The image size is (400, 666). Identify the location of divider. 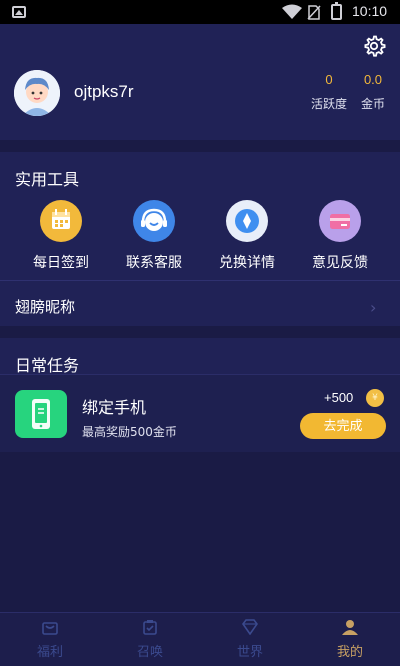
(200, 280).